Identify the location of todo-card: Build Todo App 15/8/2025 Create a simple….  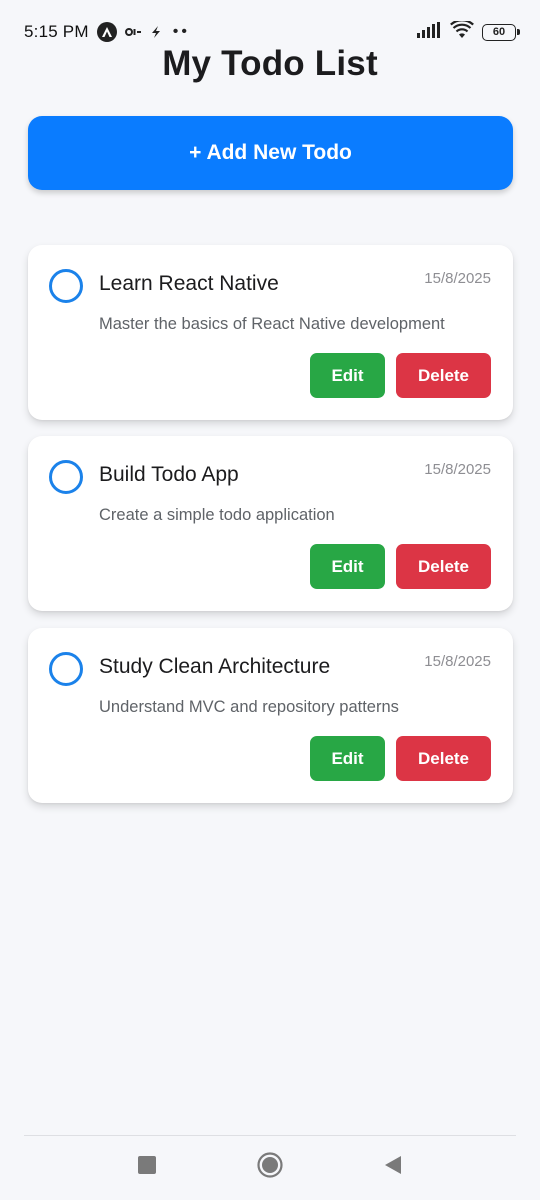
(270, 523).